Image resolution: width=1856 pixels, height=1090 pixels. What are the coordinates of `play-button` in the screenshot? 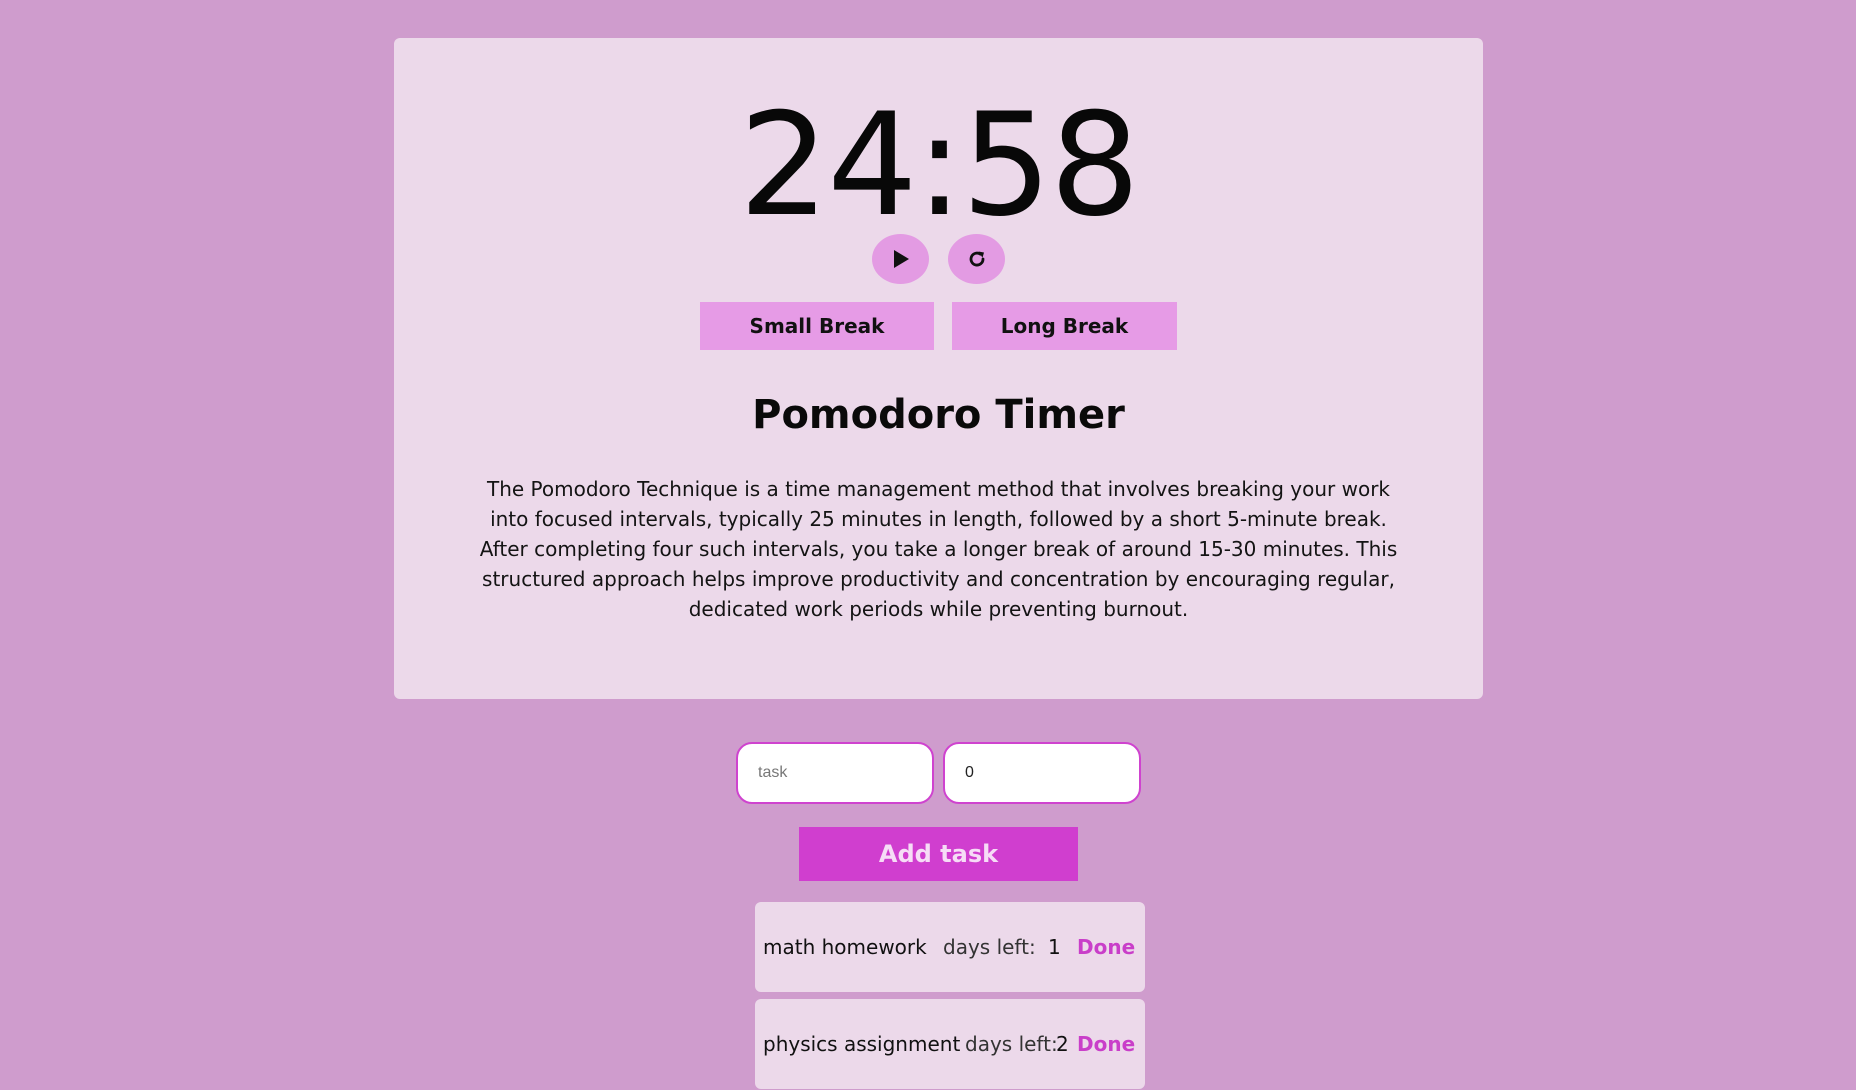 It's located at (900, 259).